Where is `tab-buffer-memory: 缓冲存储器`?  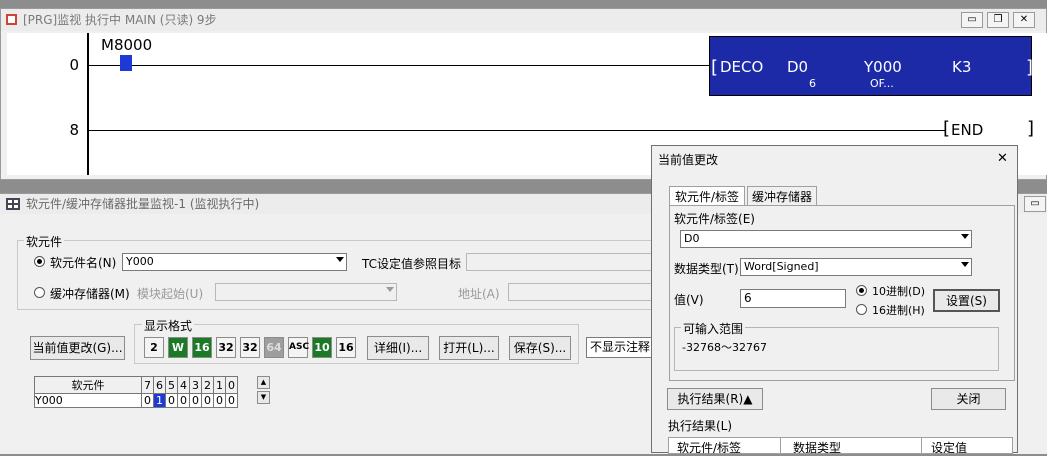
tab-buffer-memory: 缓冲存储器 is located at coordinates (782, 196).